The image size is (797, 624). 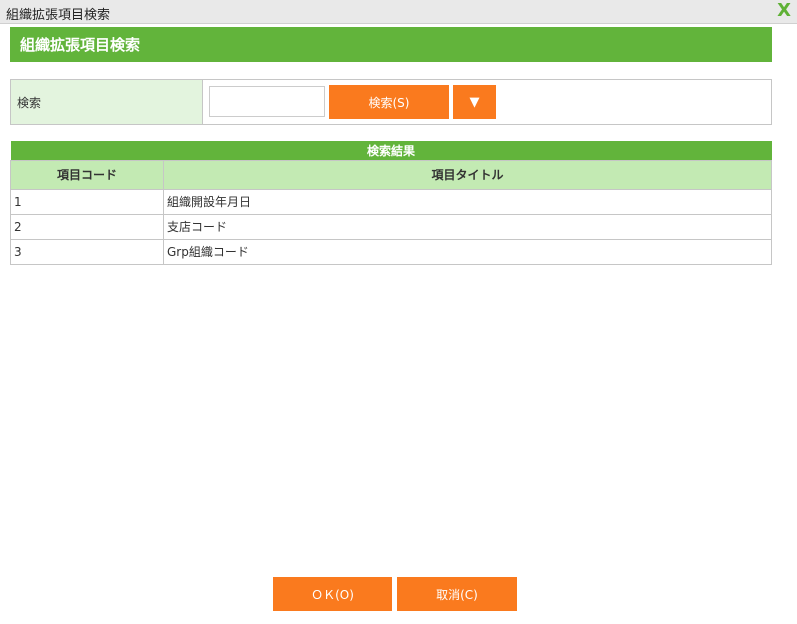 What do you see at coordinates (332, 594) in the screenshot?
I see `ok-button: ＯＫ(O)` at bounding box center [332, 594].